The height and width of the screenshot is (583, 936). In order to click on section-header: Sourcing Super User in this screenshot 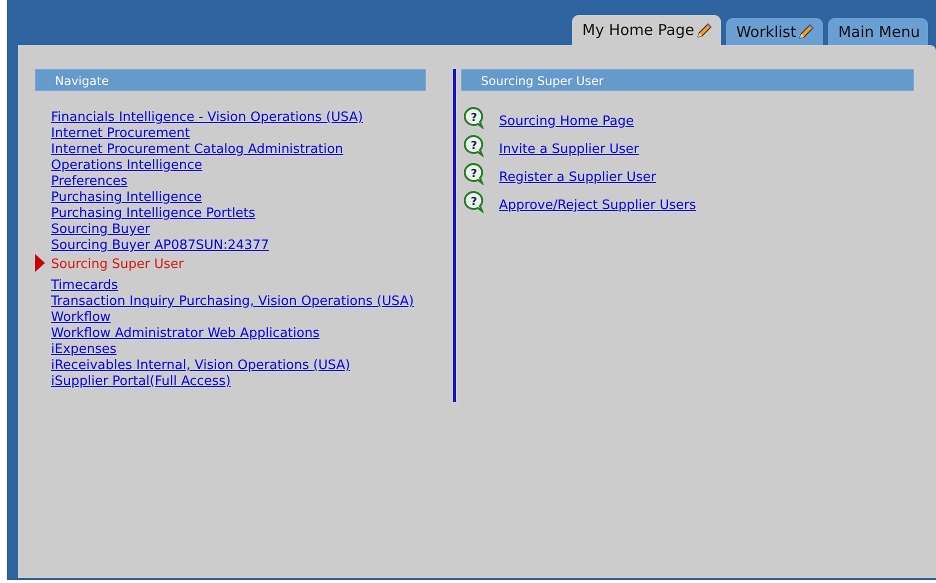, I will do `click(687, 80)`.